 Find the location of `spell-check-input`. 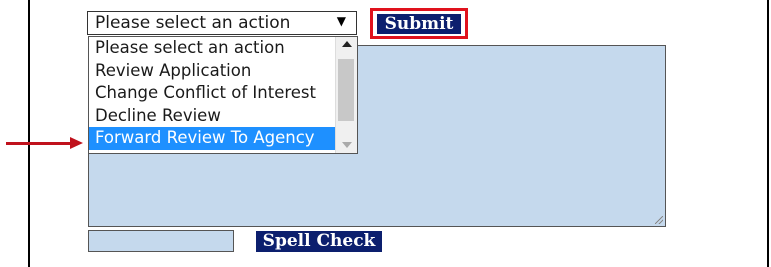

spell-check-input is located at coordinates (161, 241).